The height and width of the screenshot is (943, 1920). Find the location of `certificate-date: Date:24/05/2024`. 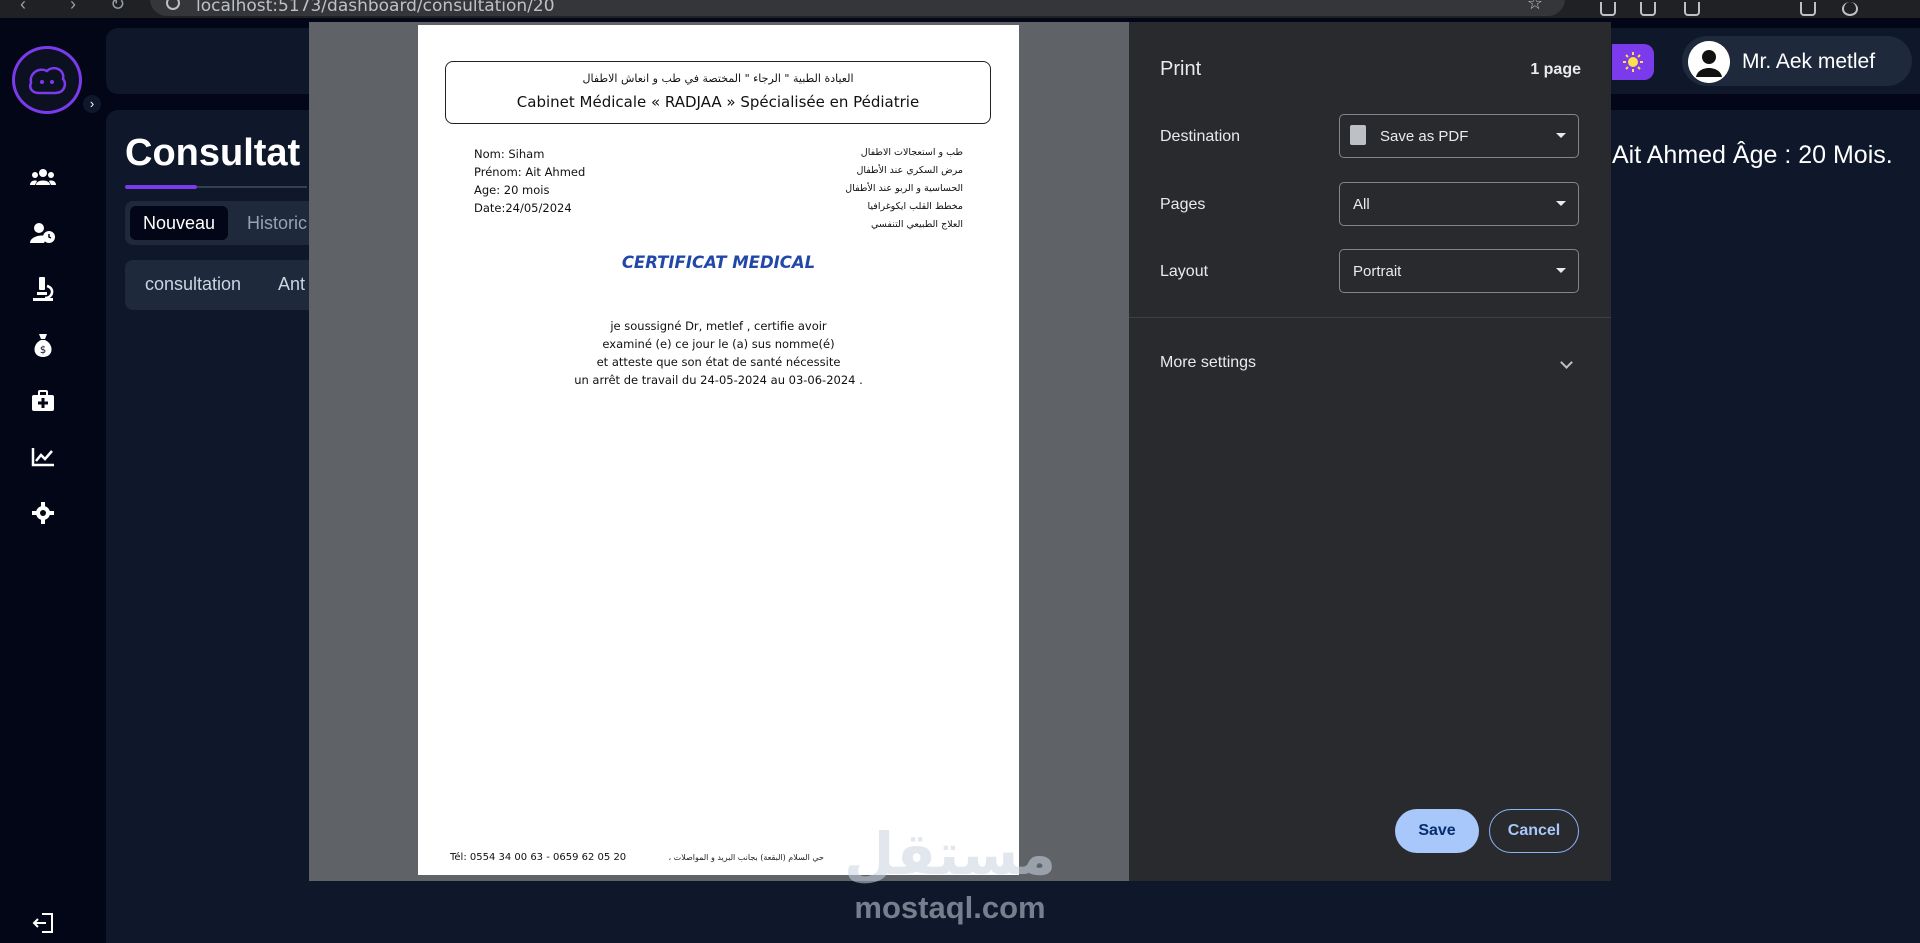

certificate-date: Date:24/05/2024 is located at coordinates (523, 208).